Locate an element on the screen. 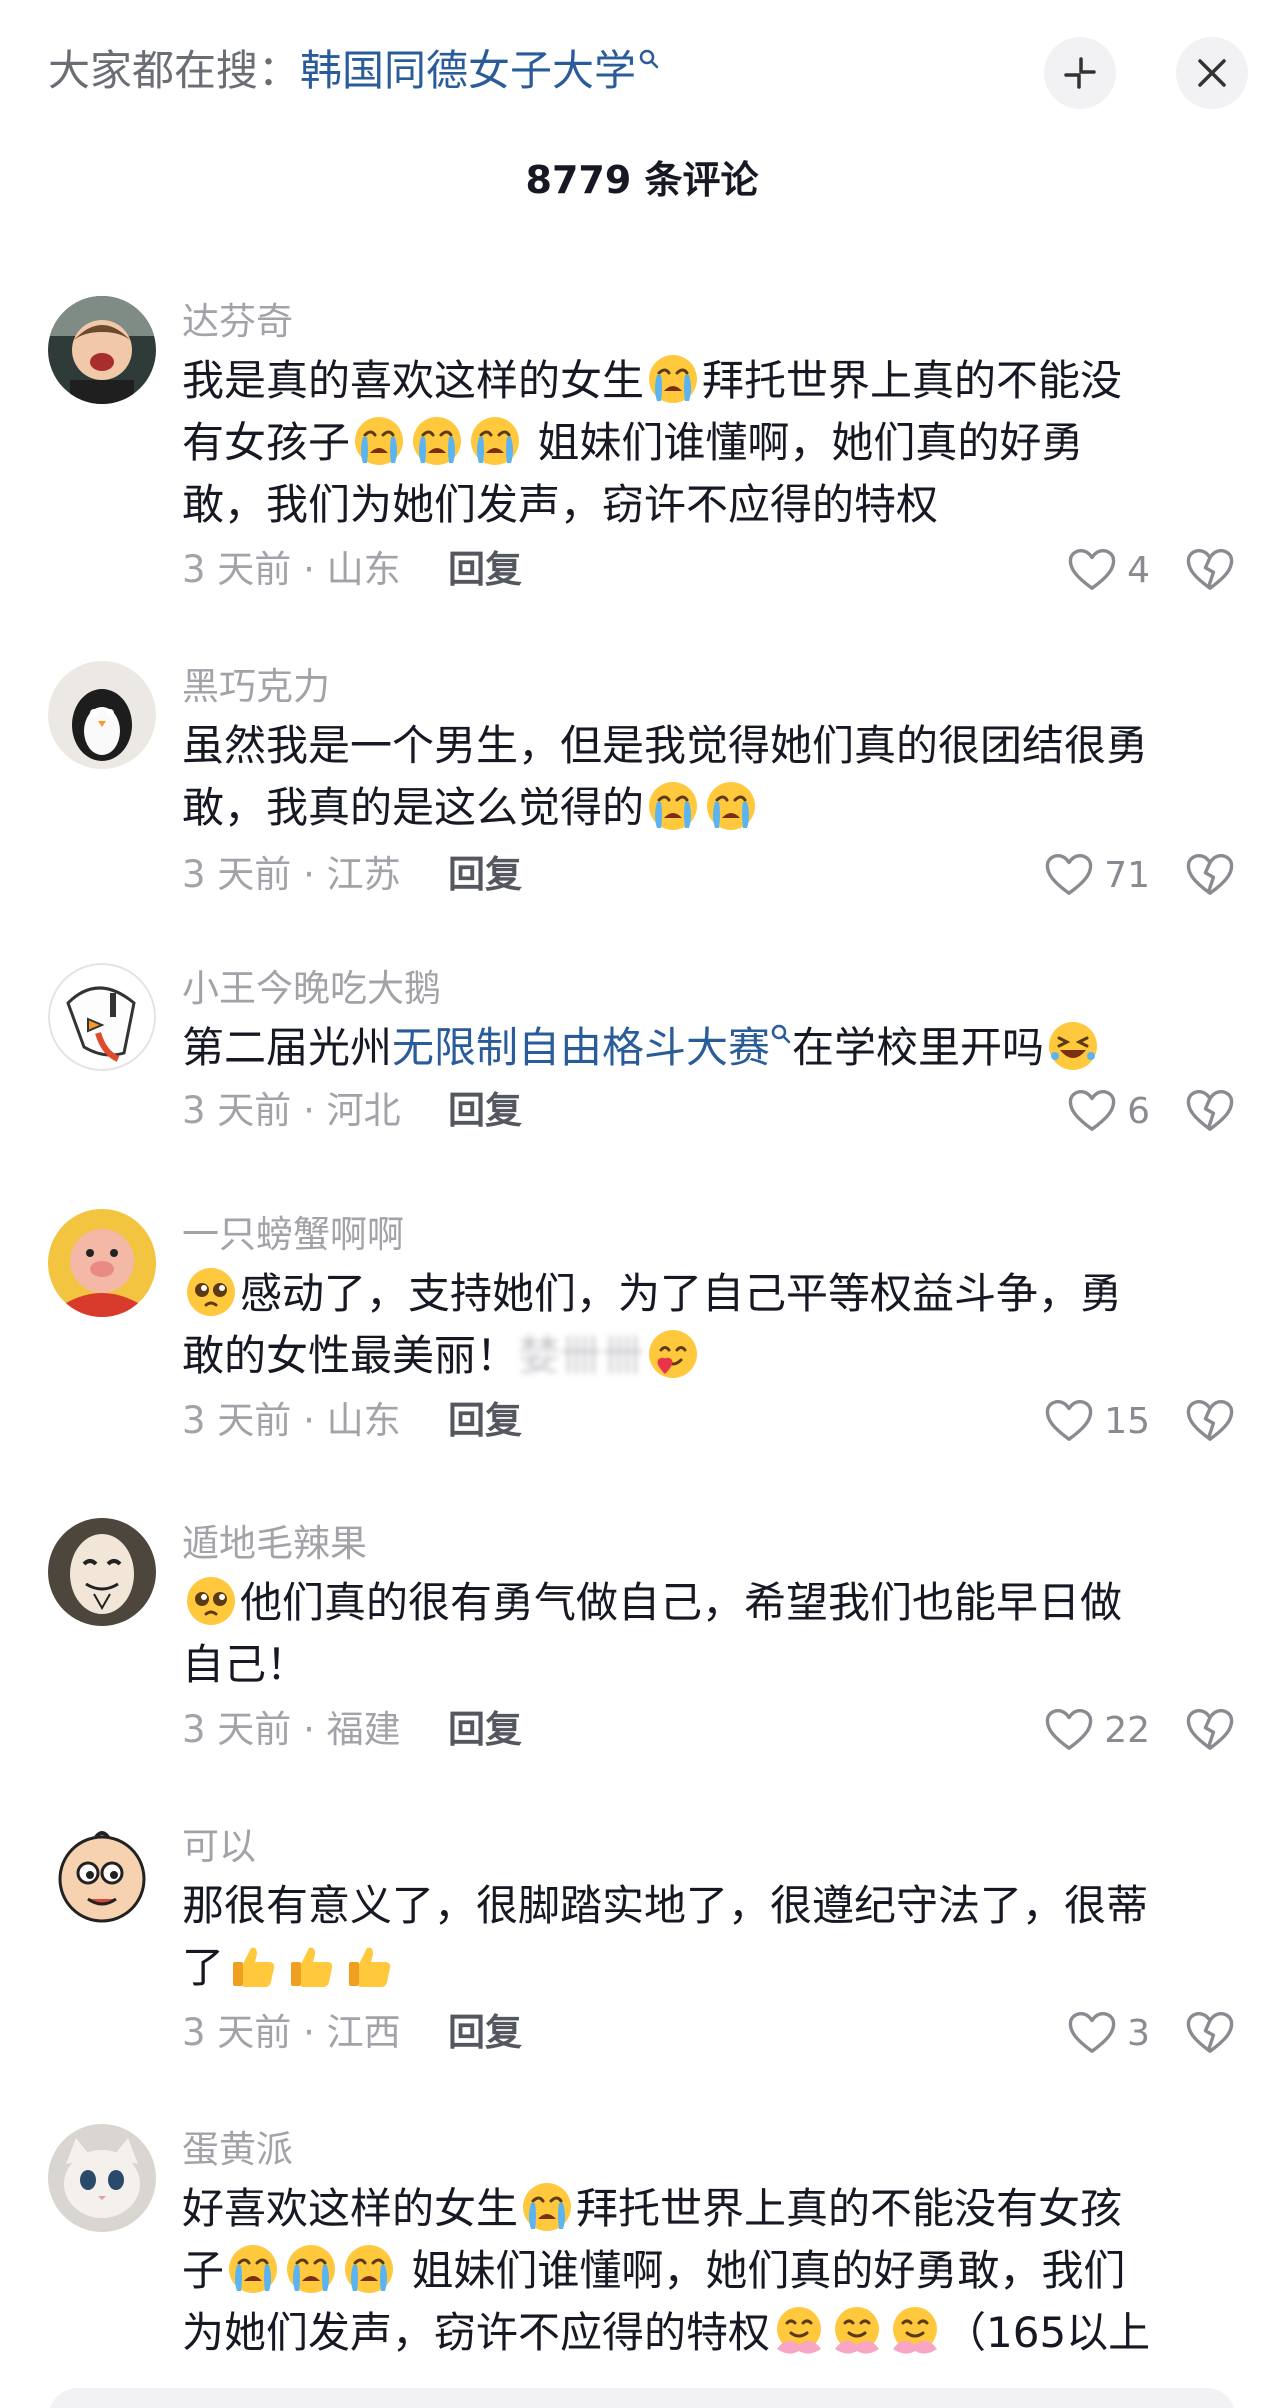  comment-text: 感动了，支持她们，为了自己平等权益斗争，勇 敢的女性最美丽！婪卌卌 is located at coordinates (702, 1325).